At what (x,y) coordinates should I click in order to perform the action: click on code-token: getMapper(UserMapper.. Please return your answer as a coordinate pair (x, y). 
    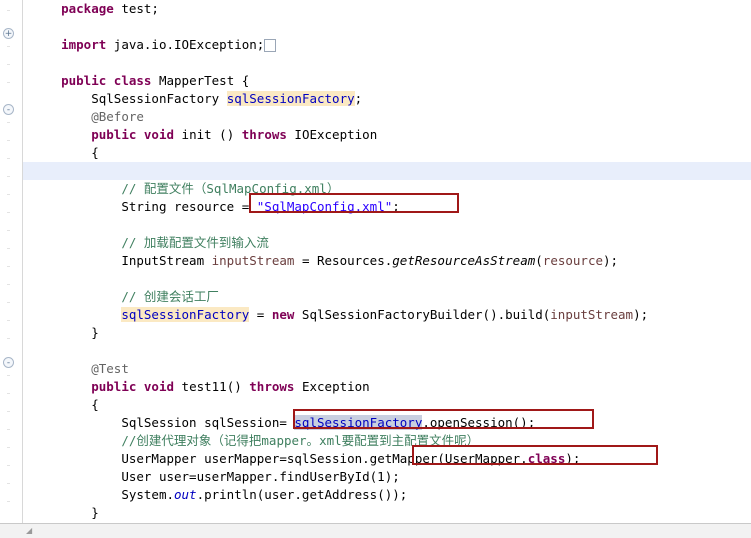
    Looking at the image, I should click on (448, 458).